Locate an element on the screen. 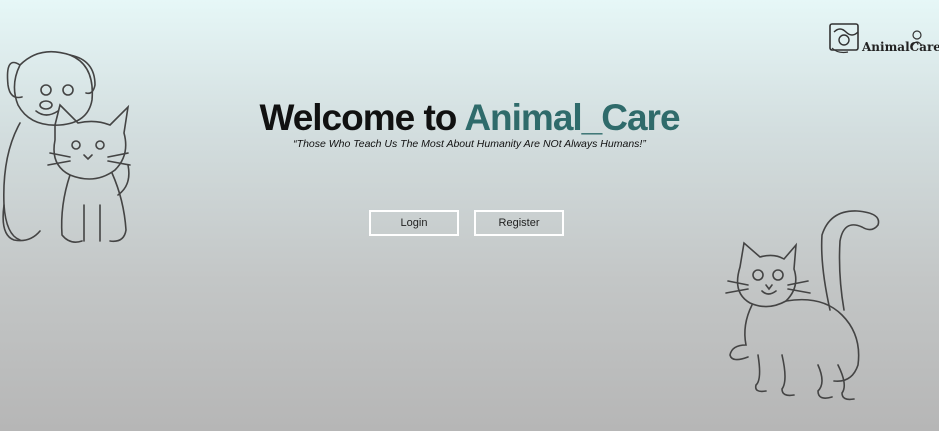 The image size is (939, 431). logo-mark-icon is located at coordinates (844, 38).